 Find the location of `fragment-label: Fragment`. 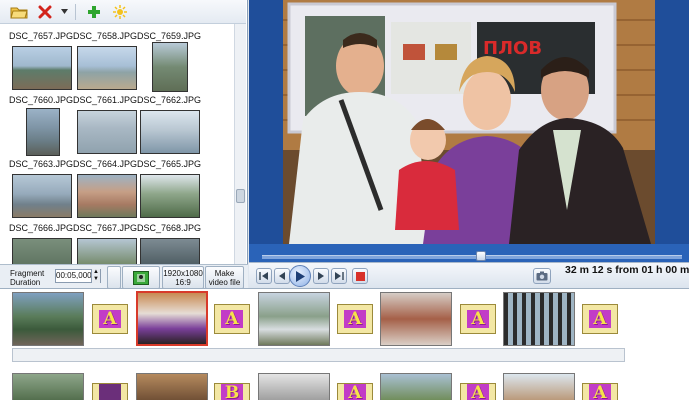

fragment-label: Fragment is located at coordinates (27, 273).